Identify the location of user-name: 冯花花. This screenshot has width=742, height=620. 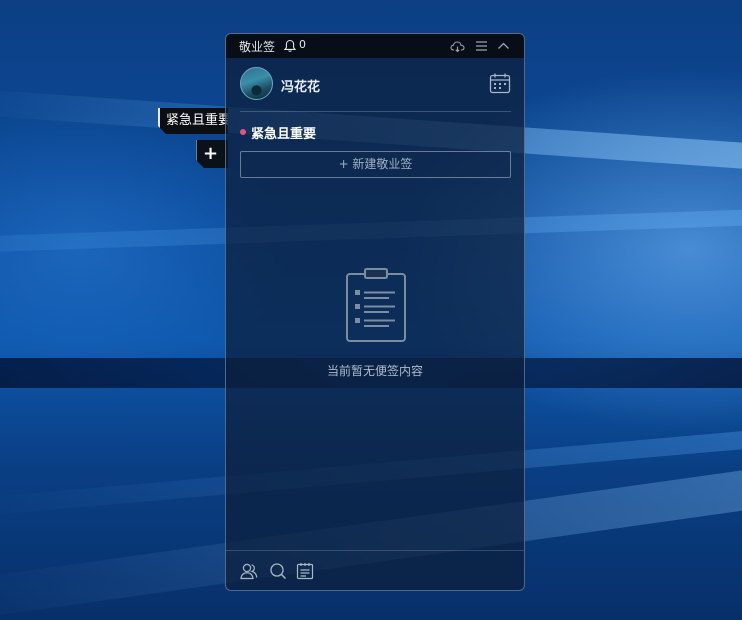
(300, 85).